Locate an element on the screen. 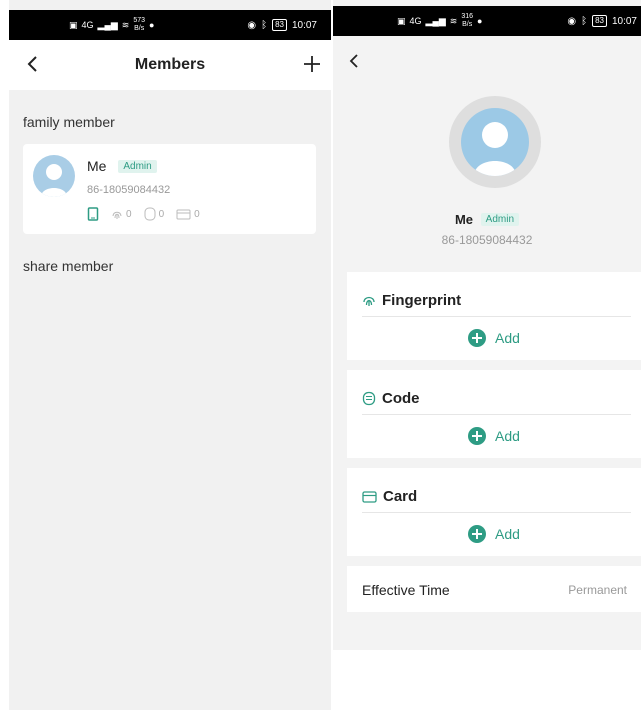 This screenshot has width=641, height=710. code-credential: 0 is located at coordinates (154, 214).